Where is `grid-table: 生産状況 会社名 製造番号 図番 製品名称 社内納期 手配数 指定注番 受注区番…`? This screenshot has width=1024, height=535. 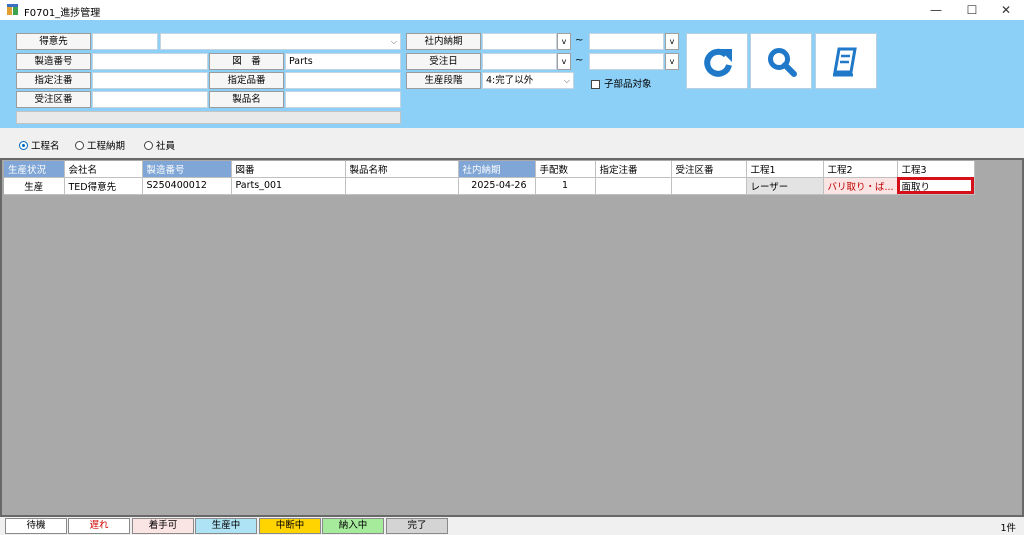 grid-table: 生産状況 会社名 製造番号 図番 製品名称 社内納期 手配数 指定注番 受注区番… is located at coordinates (489, 178).